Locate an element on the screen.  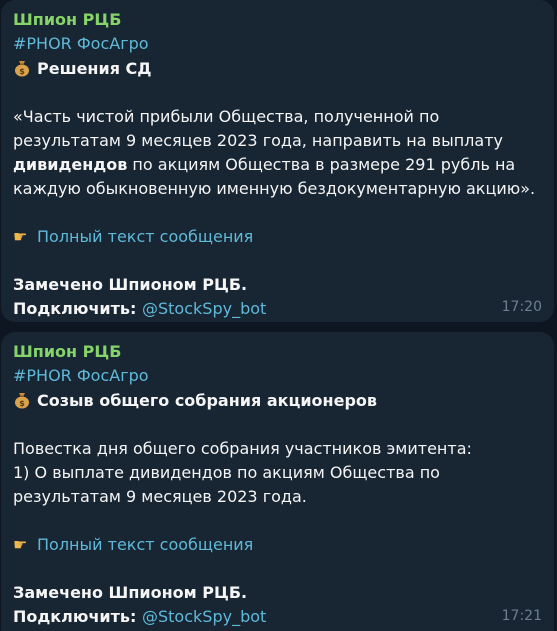
heading-text: Решения СД is located at coordinates (94, 68).